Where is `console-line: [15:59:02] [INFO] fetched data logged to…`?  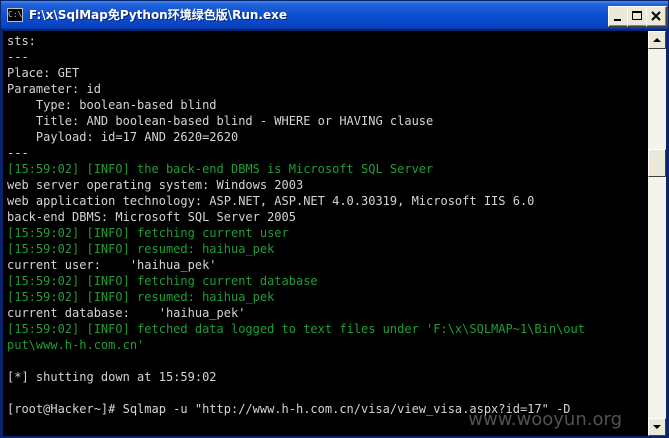
console-line: [15:59:02] [INFO] fetched data logged to… is located at coordinates (296, 329).